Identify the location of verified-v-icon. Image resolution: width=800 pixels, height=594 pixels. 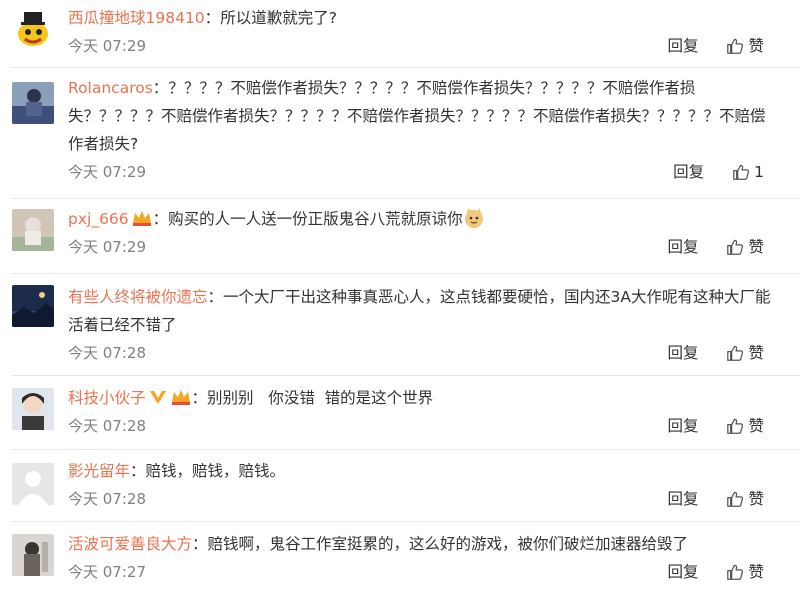
(157, 397).